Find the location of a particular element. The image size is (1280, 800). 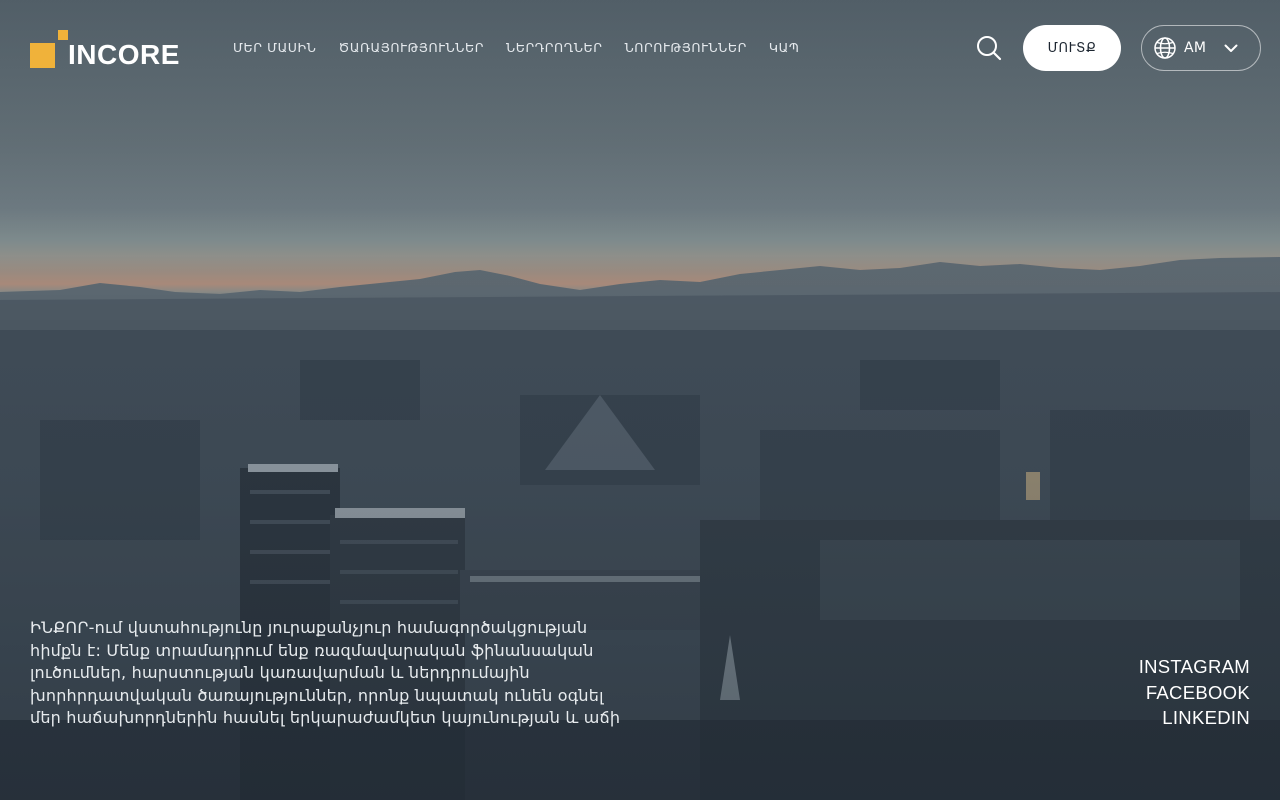

facebook-link: FACEBOOK is located at coordinates (1194, 693).